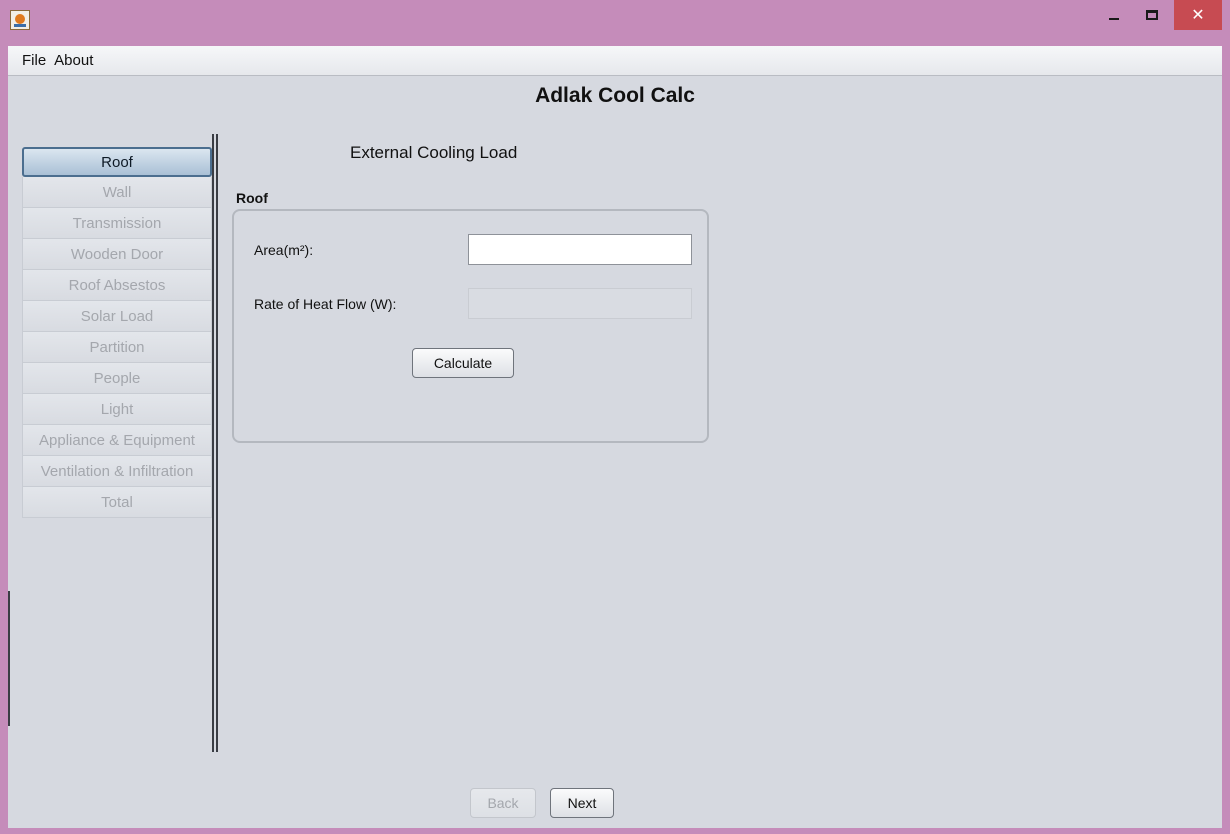 This screenshot has height=834, width=1230. I want to click on close-icon: ✕, so click(1198, 15).